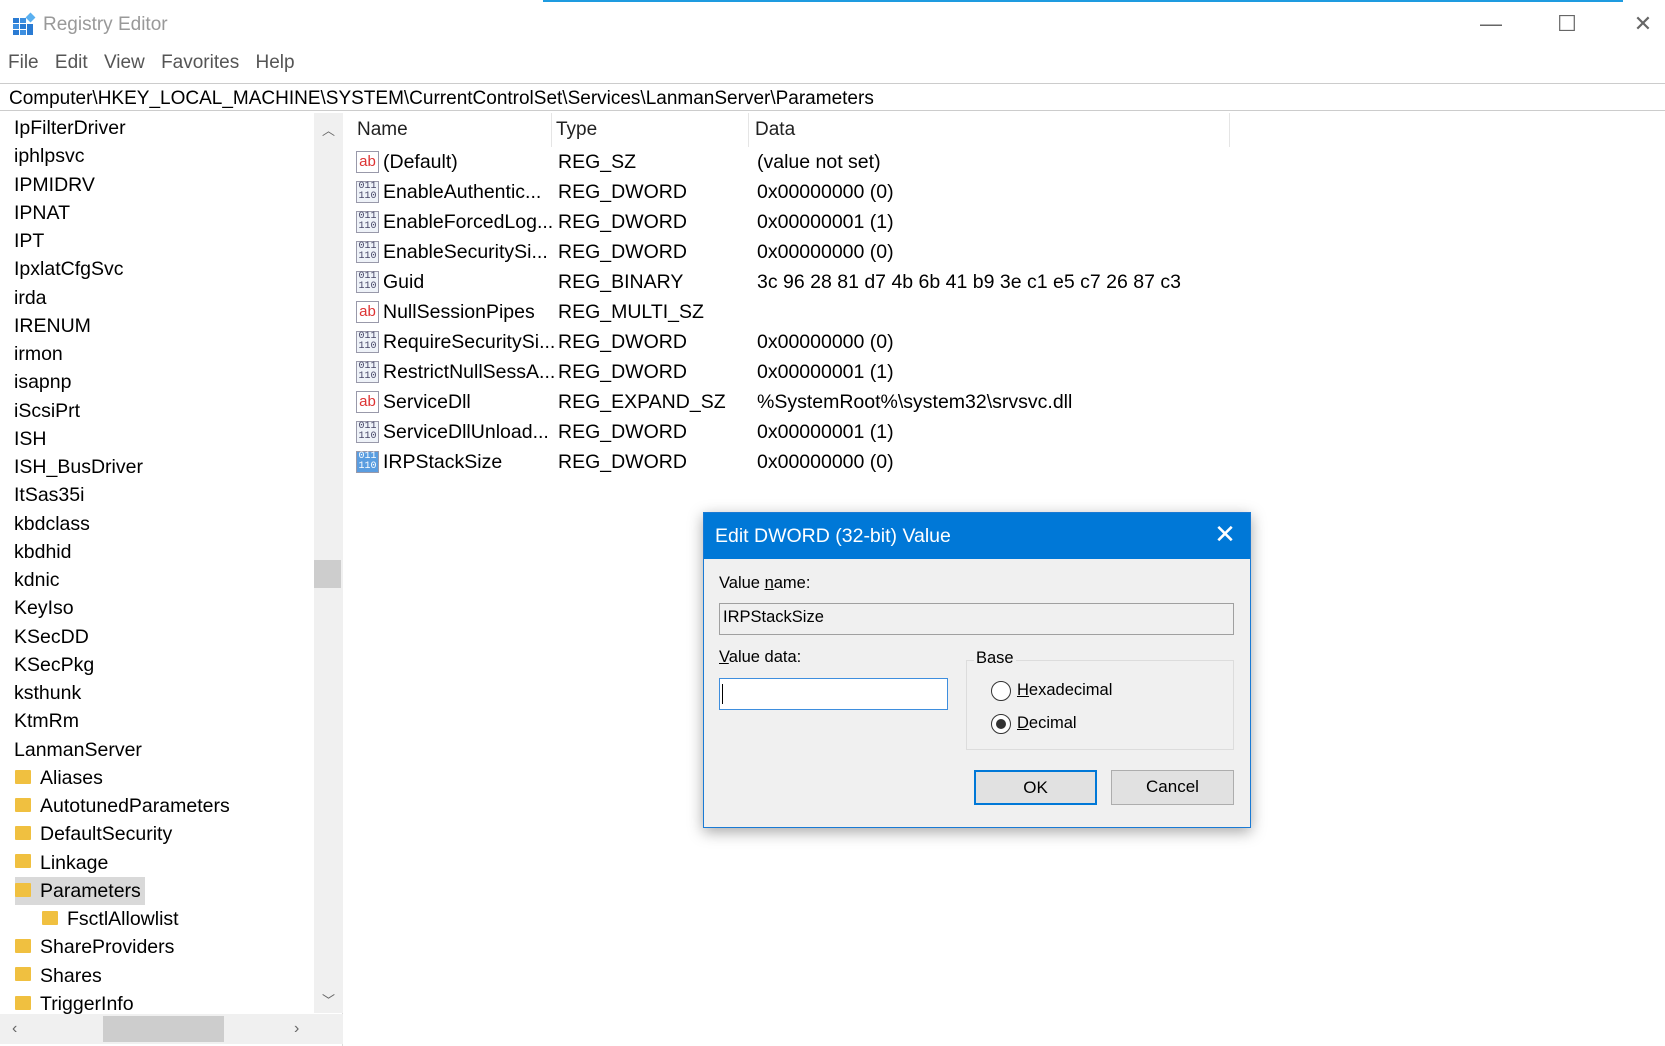 The width and height of the screenshot is (1665, 1046). What do you see at coordinates (54, 185) in the screenshot?
I see `tree-item: IPMIDRV` at bounding box center [54, 185].